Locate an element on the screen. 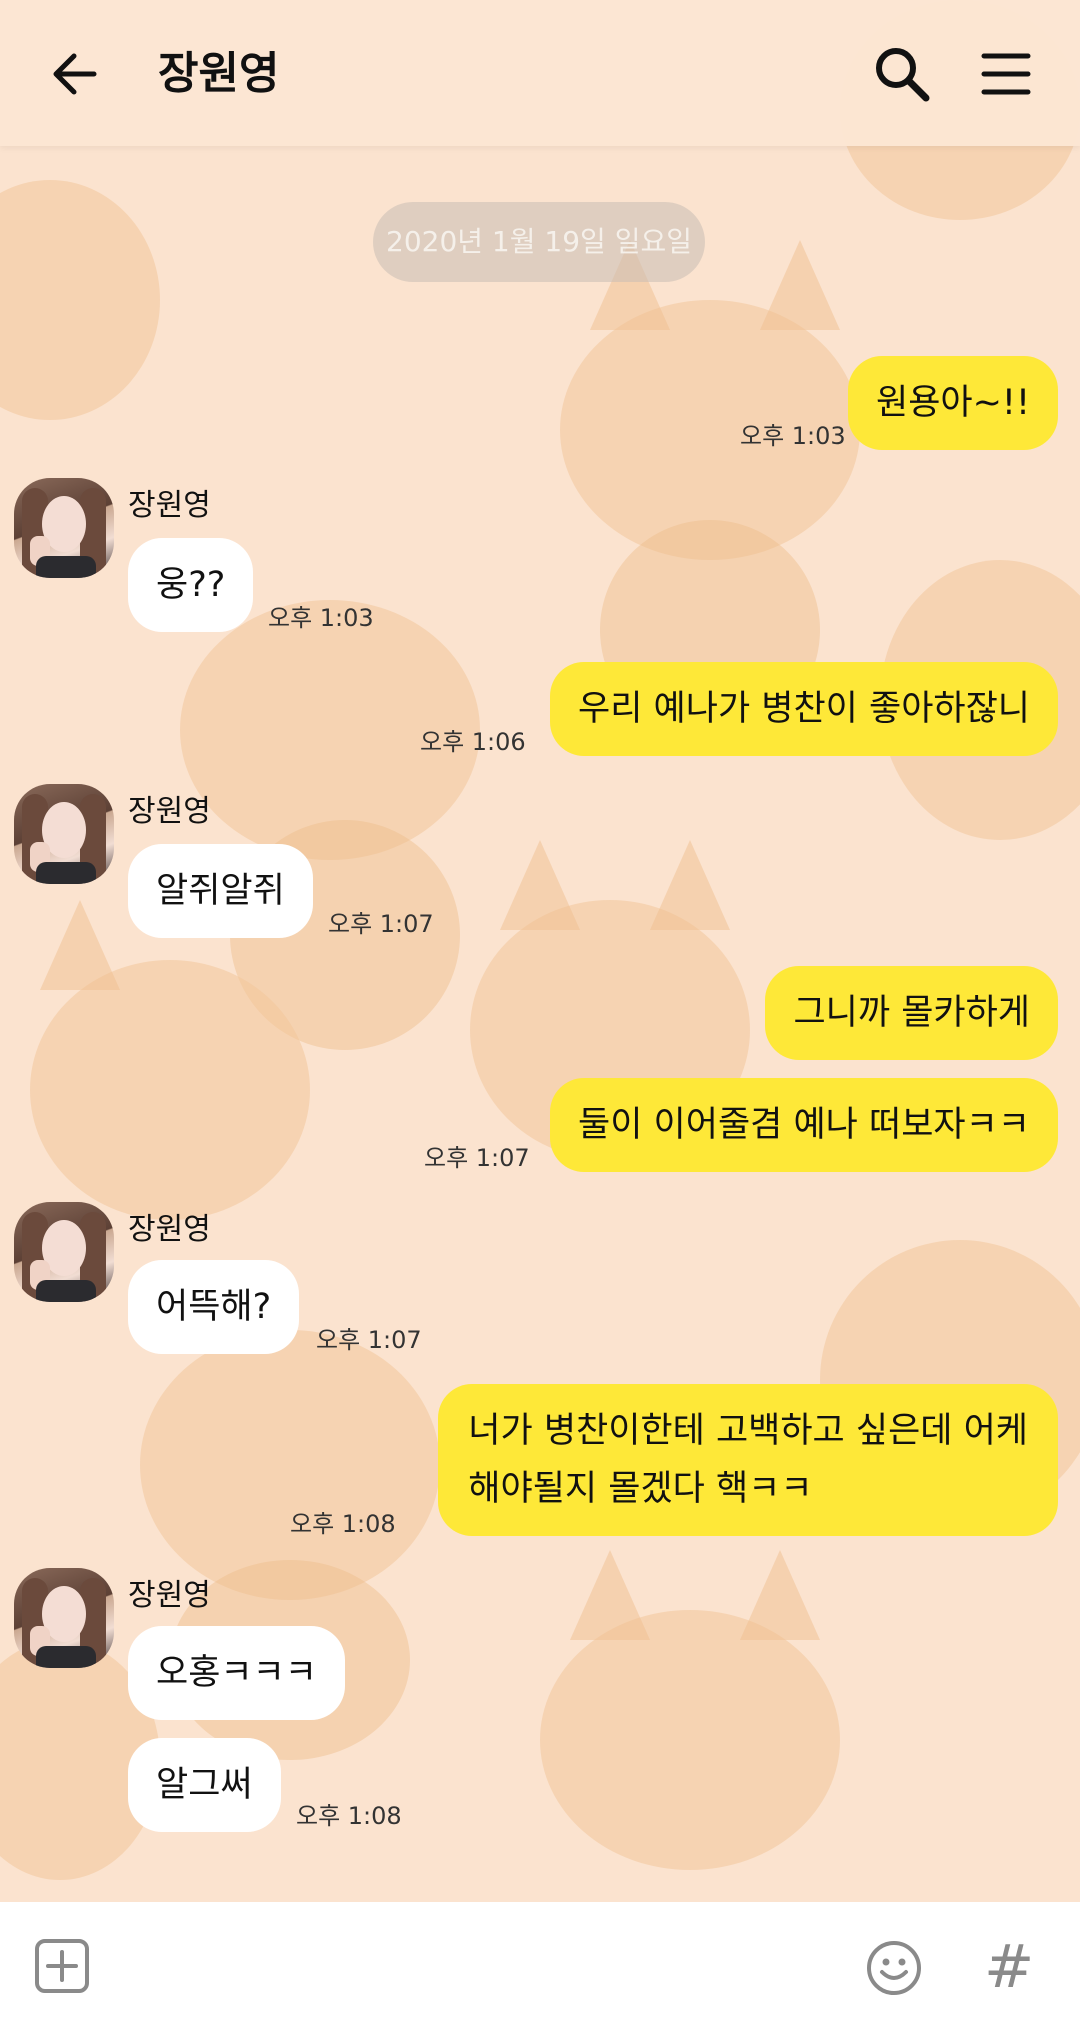 The width and height of the screenshot is (1080, 2031). their-message-bubble: 알그써 is located at coordinates (204, 1785).